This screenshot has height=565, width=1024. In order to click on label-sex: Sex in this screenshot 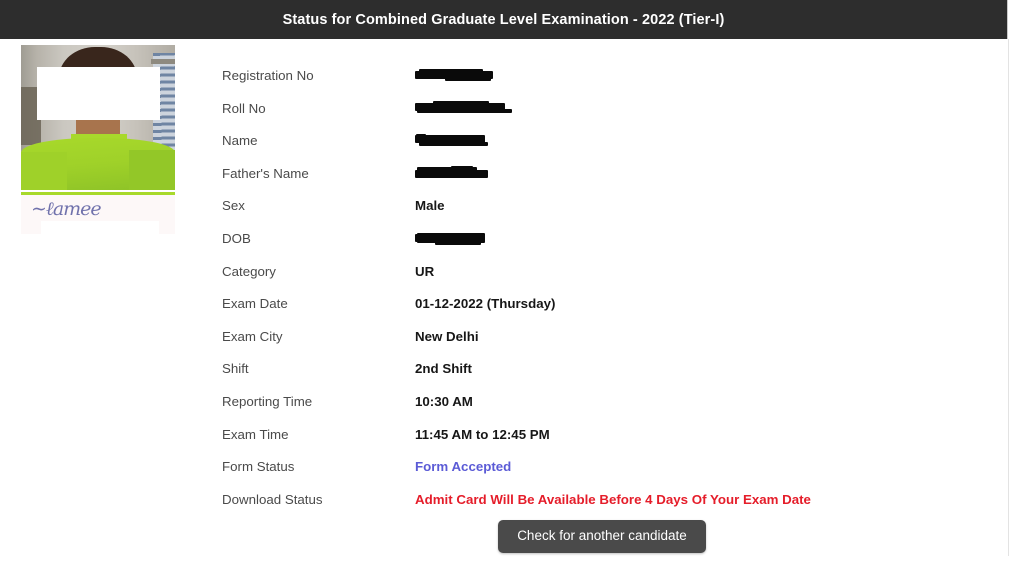, I will do `click(233, 206)`.